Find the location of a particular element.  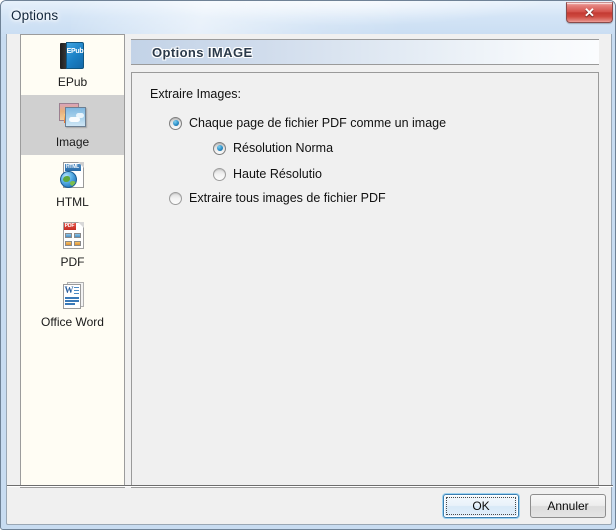

sidebar-item-epub: EPub EPub is located at coordinates (72, 65).